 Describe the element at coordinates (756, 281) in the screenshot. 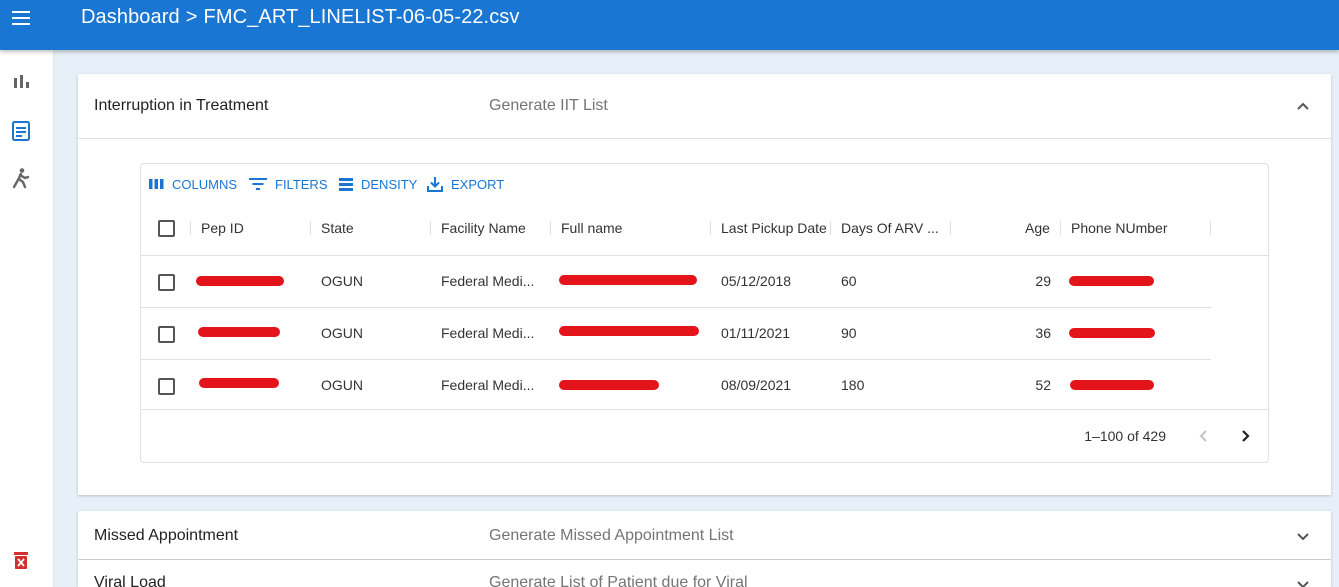

I see `cell-last-pickup: 05/12/2018` at that location.